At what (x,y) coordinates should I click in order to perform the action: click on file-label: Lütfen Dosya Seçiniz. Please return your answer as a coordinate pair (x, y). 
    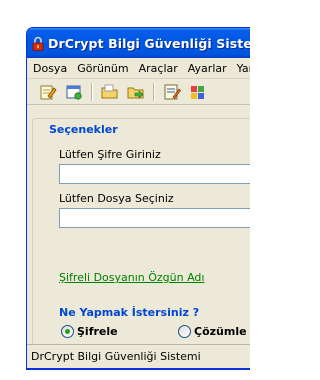
    Looking at the image, I should click on (116, 198).